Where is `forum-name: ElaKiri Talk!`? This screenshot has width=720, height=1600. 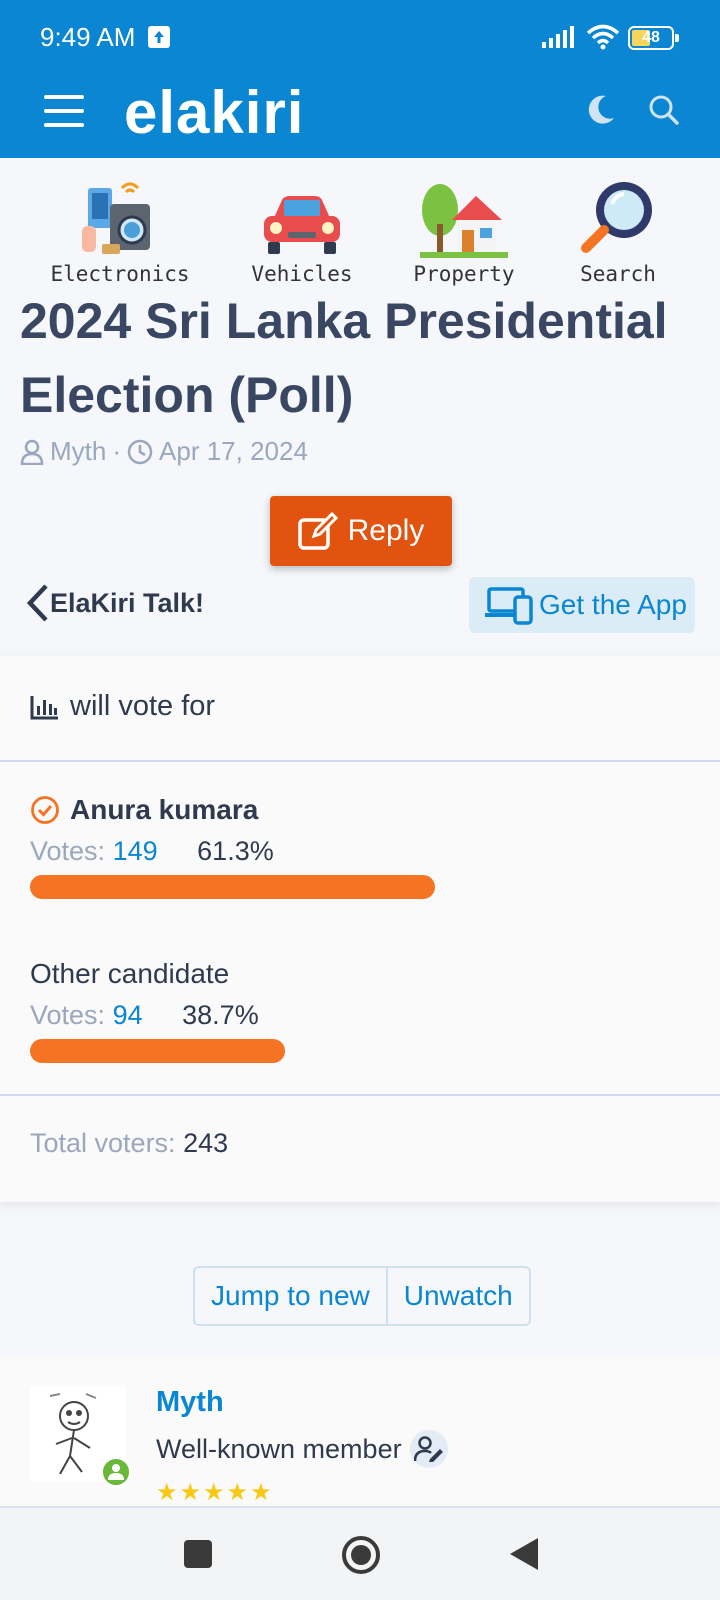 forum-name: ElaKiri Talk! is located at coordinates (127, 602).